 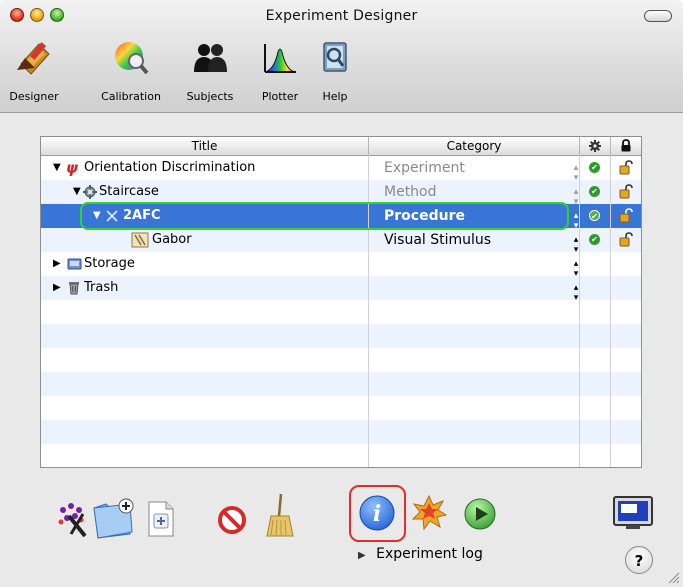 What do you see at coordinates (341, 16) in the screenshot?
I see `window-title: Experiment Designer` at bounding box center [341, 16].